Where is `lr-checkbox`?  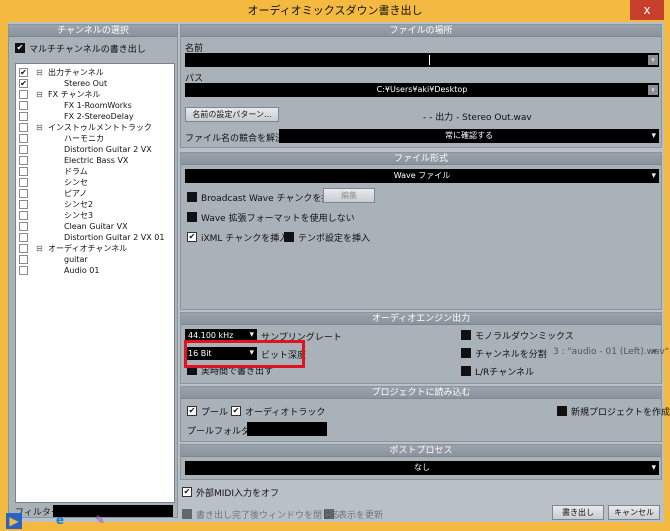
lr-checkbox is located at coordinates (466, 371).